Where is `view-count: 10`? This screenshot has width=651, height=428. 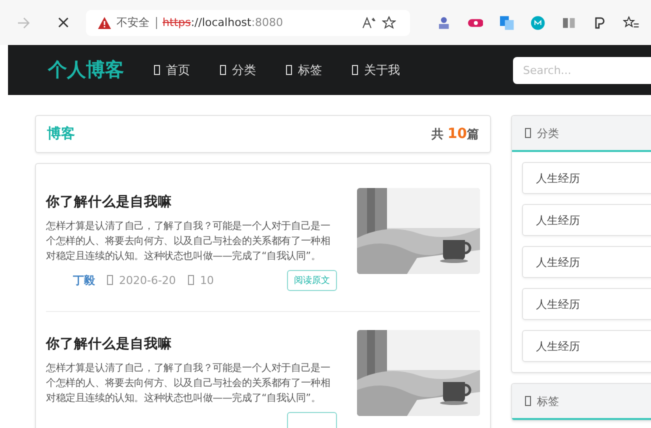
view-count: 10 is located at coordinates (201, 280).